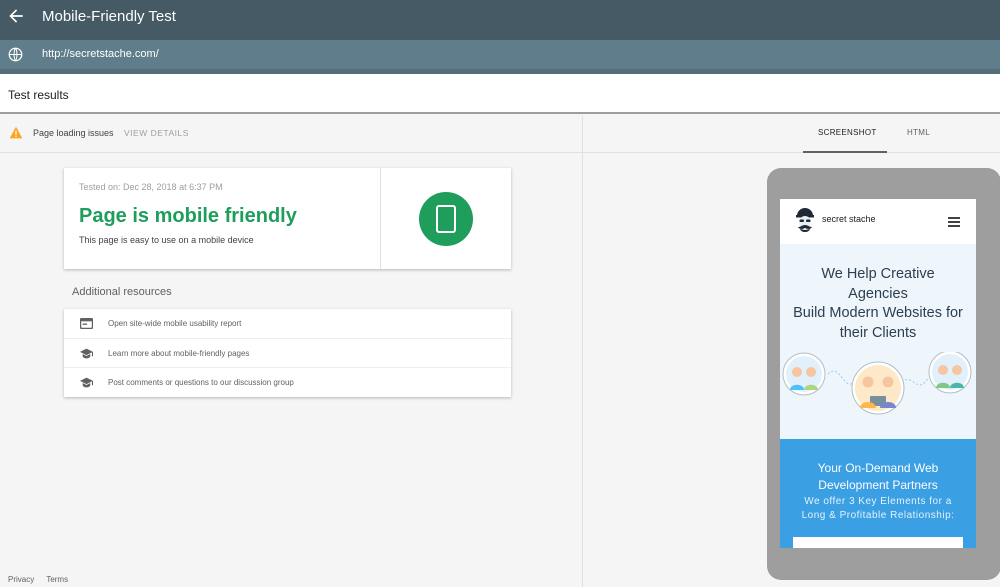 The width and height of the screenshot is (1000, 587). What do you see at coordinates (16, 16) in the screenshot?
I see `arrow-back-icon` at bounding box center [16, 16].